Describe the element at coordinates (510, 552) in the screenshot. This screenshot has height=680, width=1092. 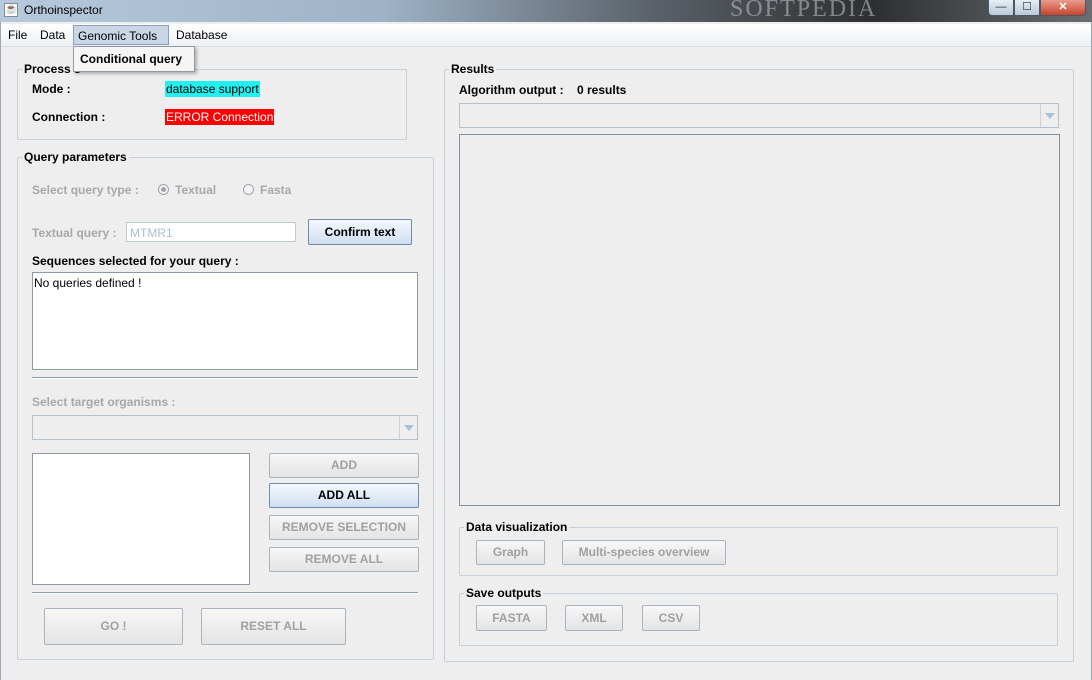
I see `graph-button: Graph` at that location.